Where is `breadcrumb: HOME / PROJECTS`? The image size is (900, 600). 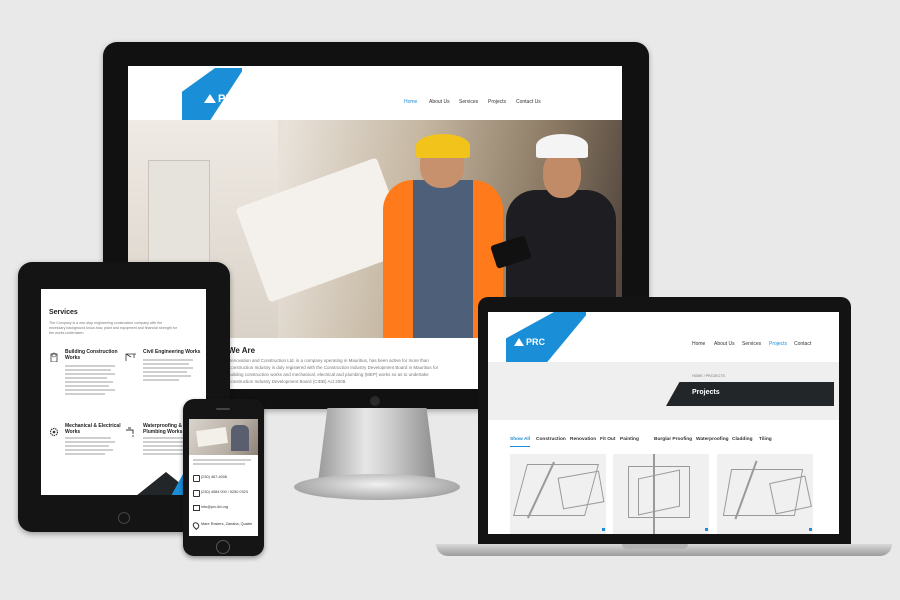
breadcrumb: HOME / PROJECTS is located at coordinates (708, 376).